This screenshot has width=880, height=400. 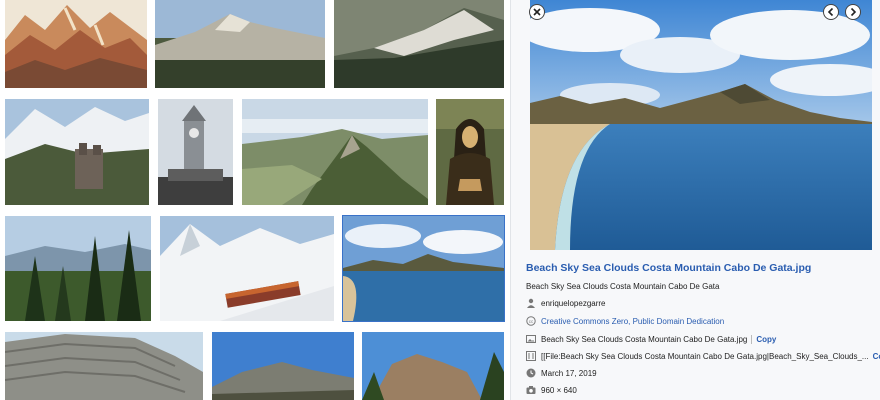 I want to click on thumbnail-mountain-blue-sky, so click(x=283, y=366).